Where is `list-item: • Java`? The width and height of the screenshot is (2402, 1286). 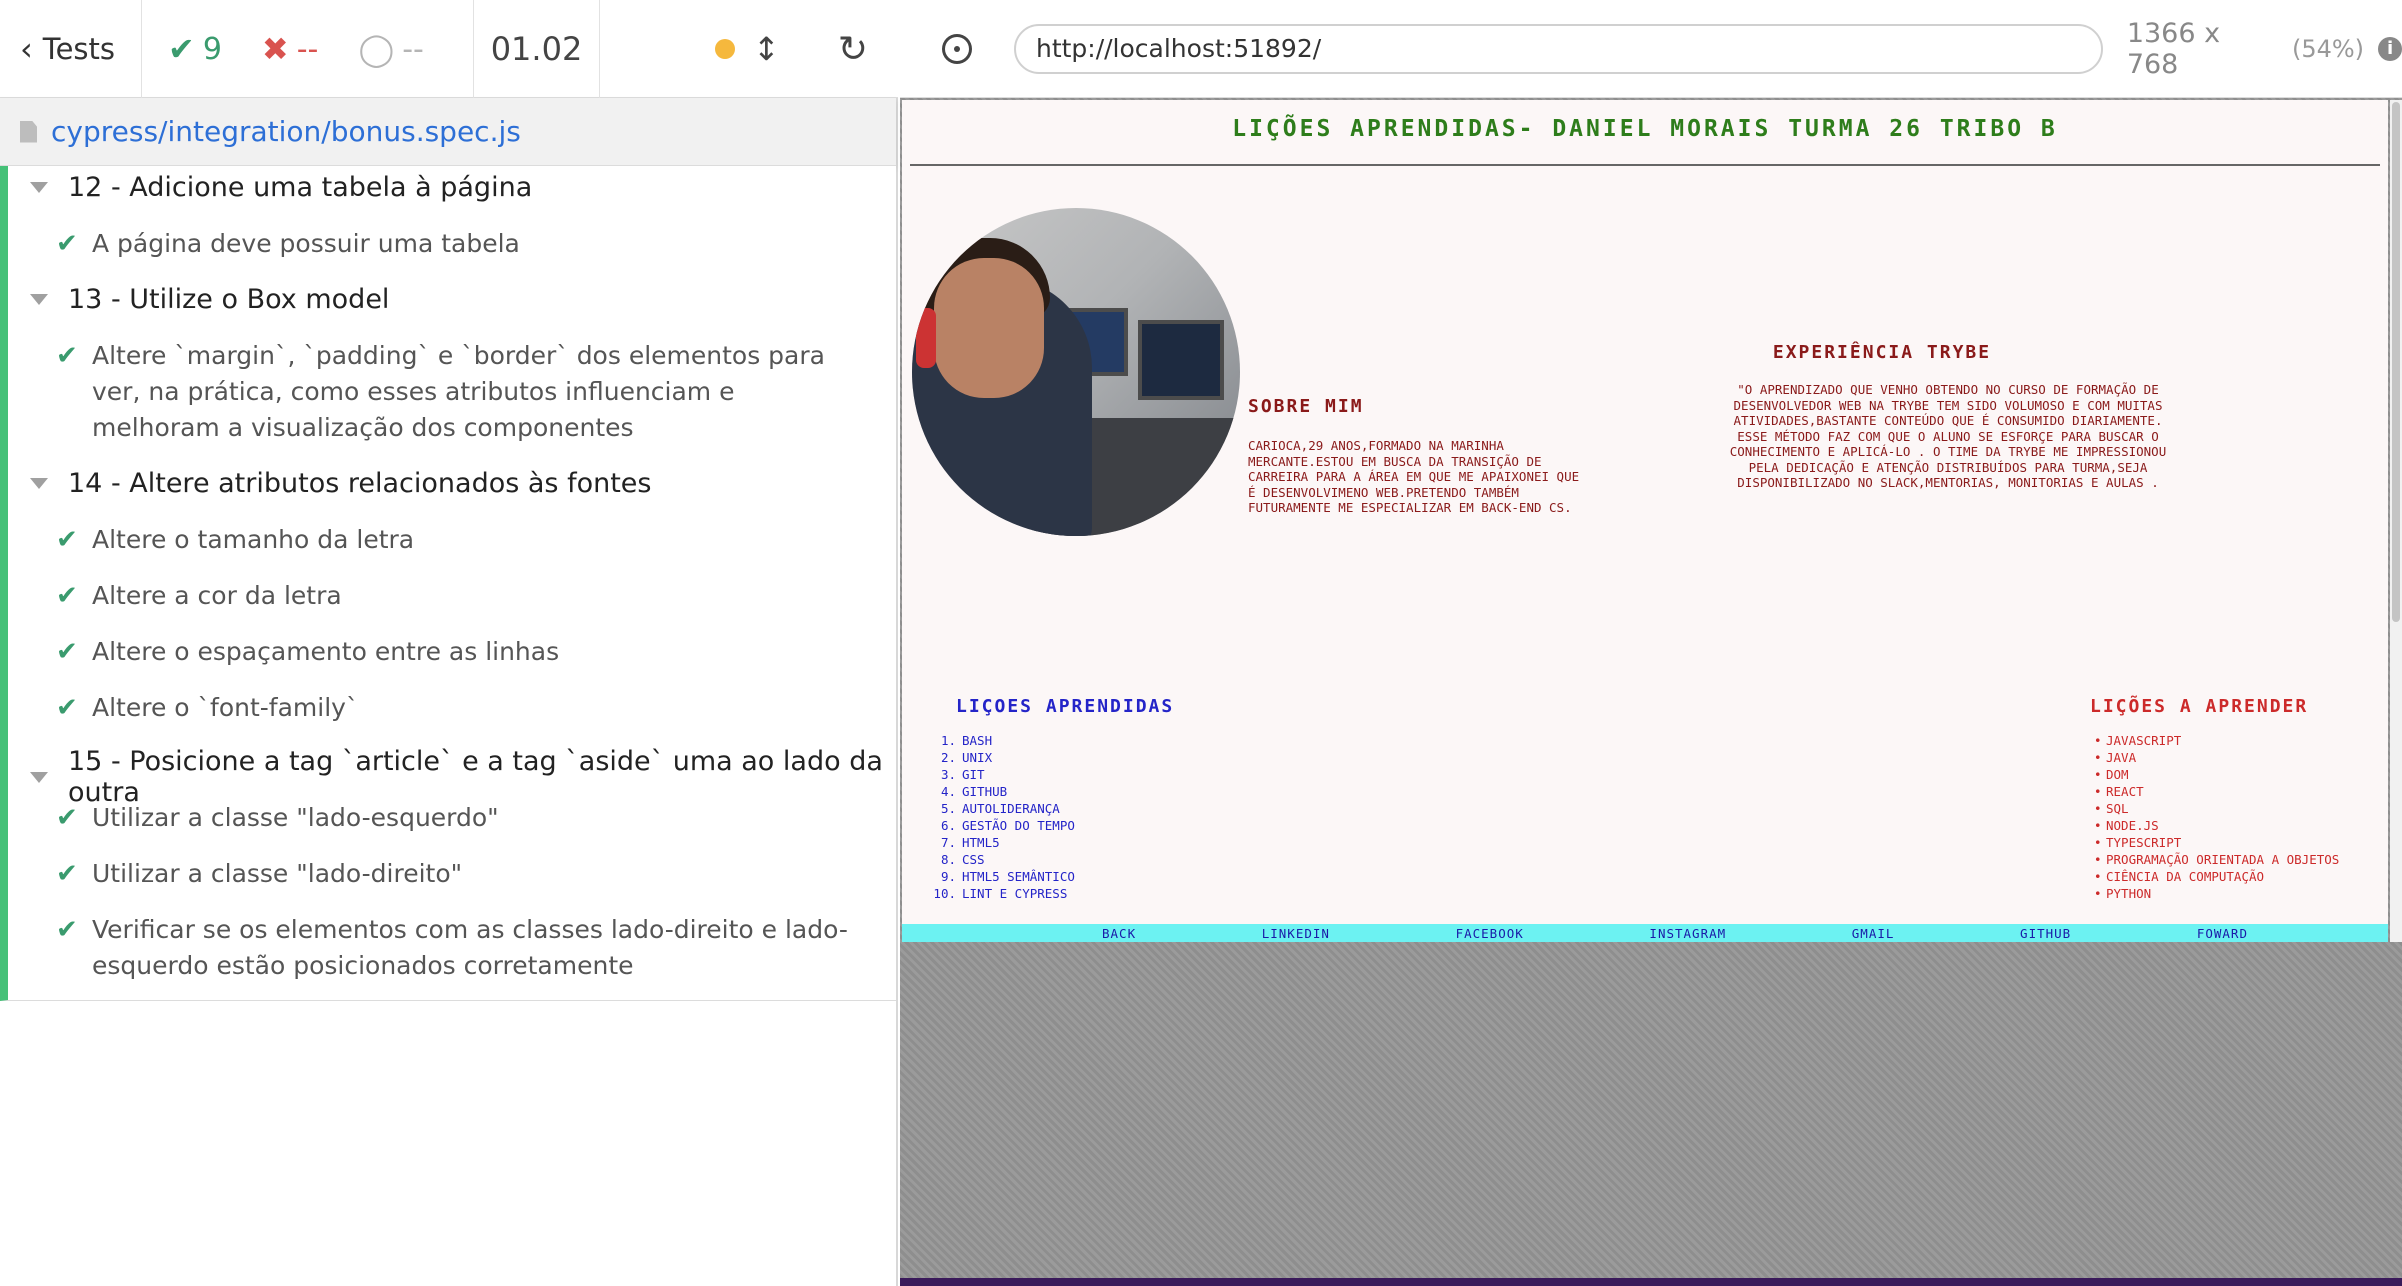 list-item: • Java is located at coordinates (2115, 757).